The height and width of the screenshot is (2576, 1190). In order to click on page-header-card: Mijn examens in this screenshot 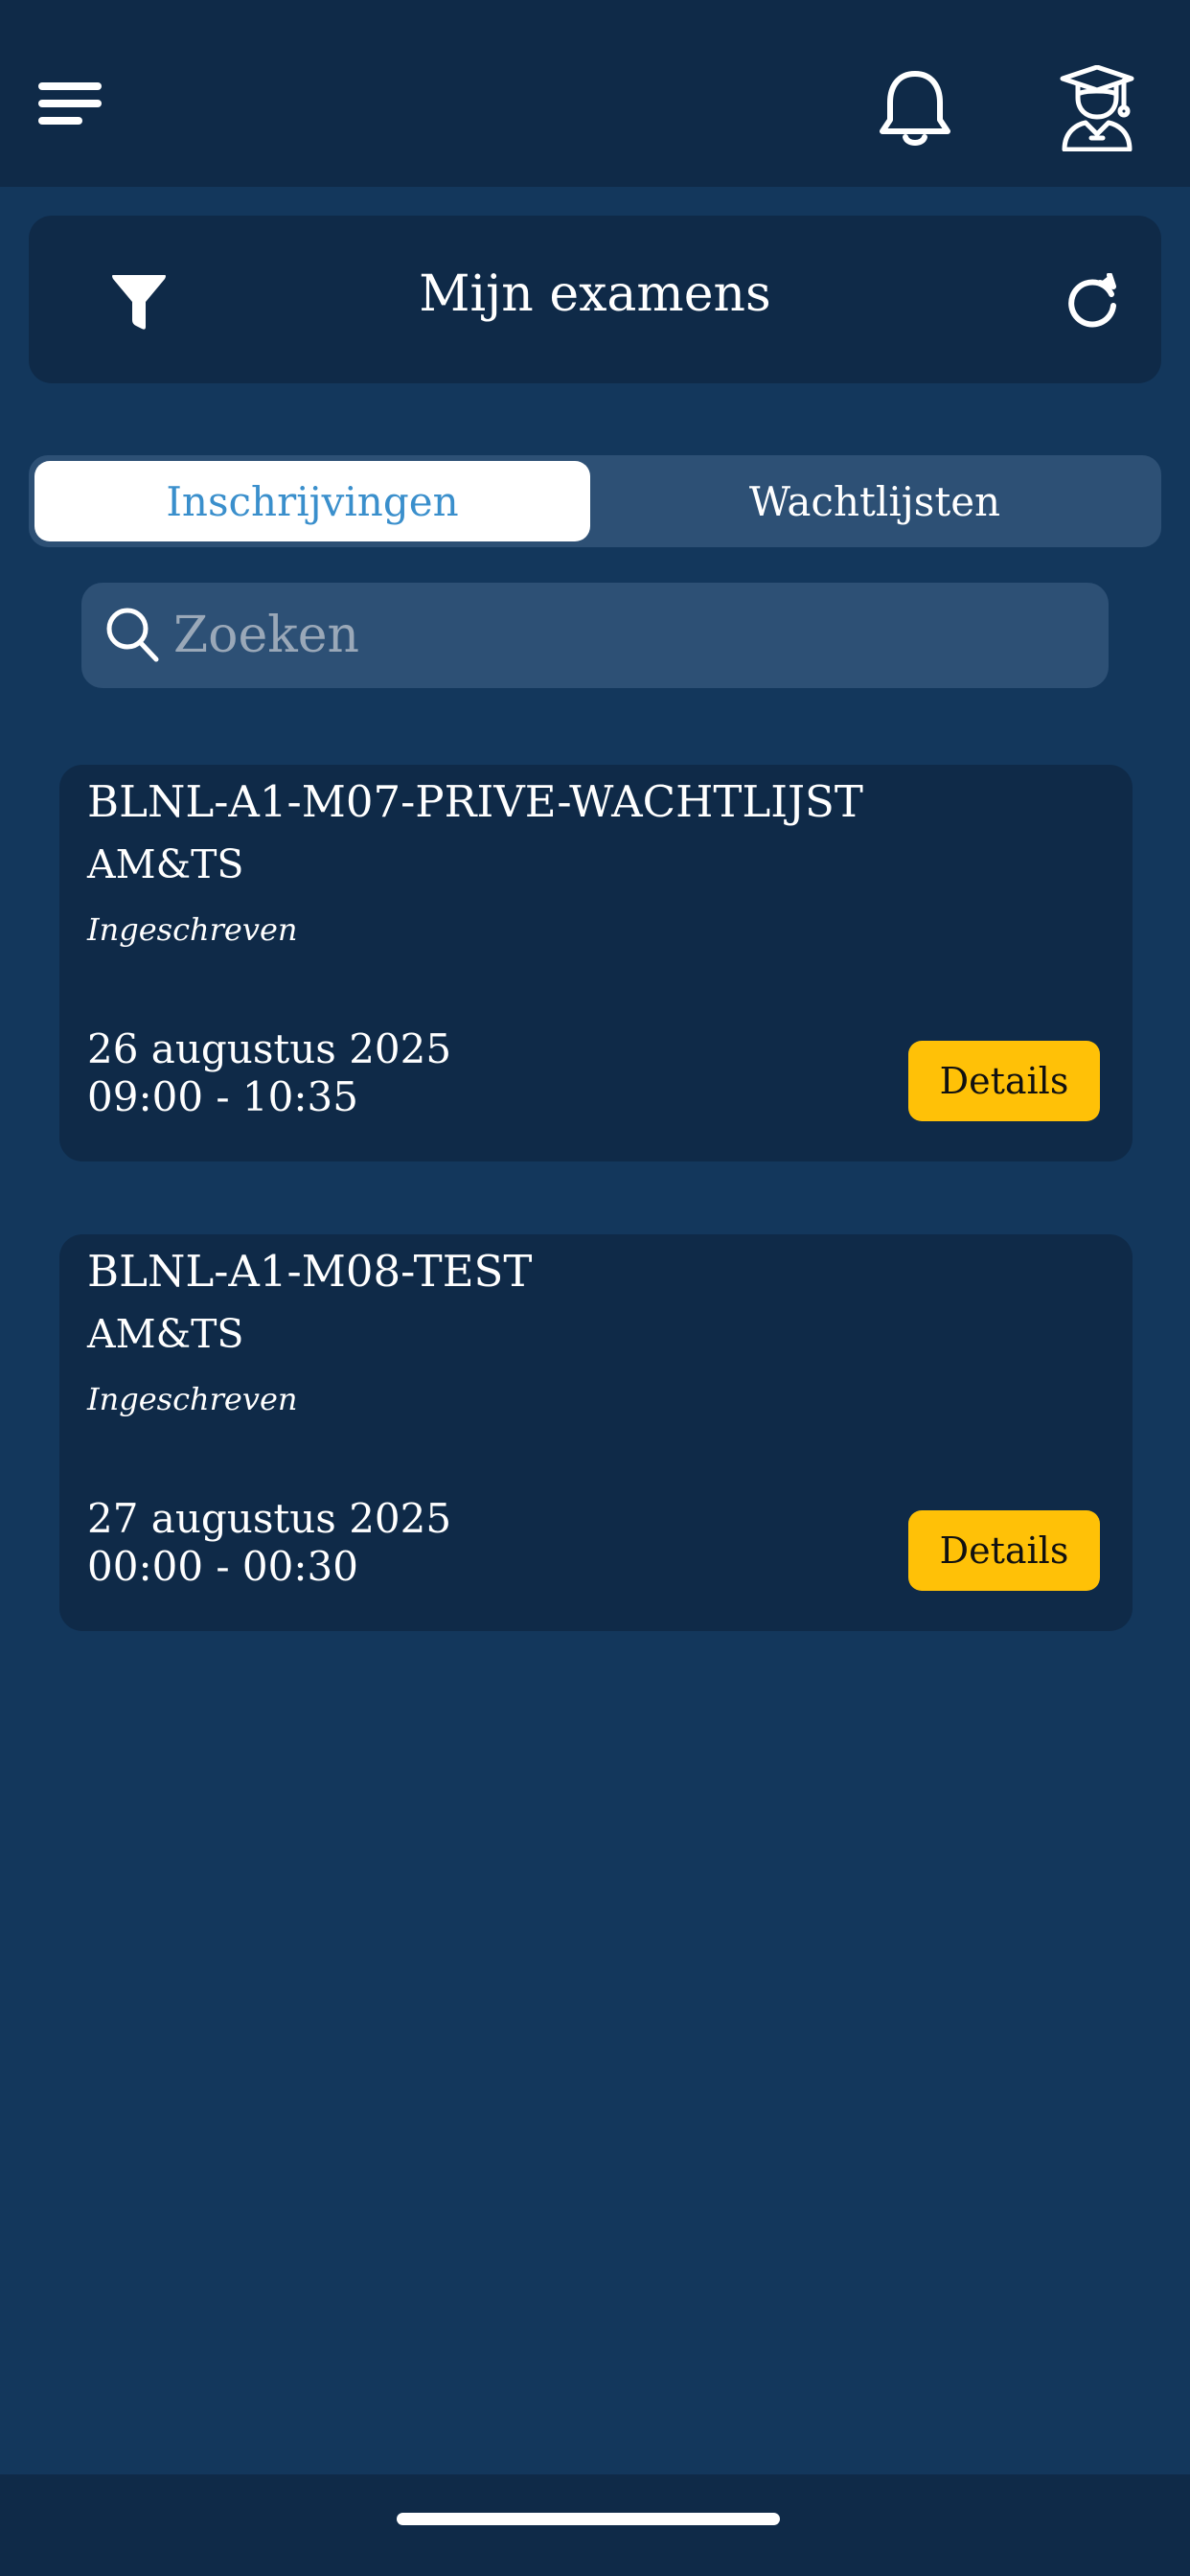, I will do `click(595, 299)`.